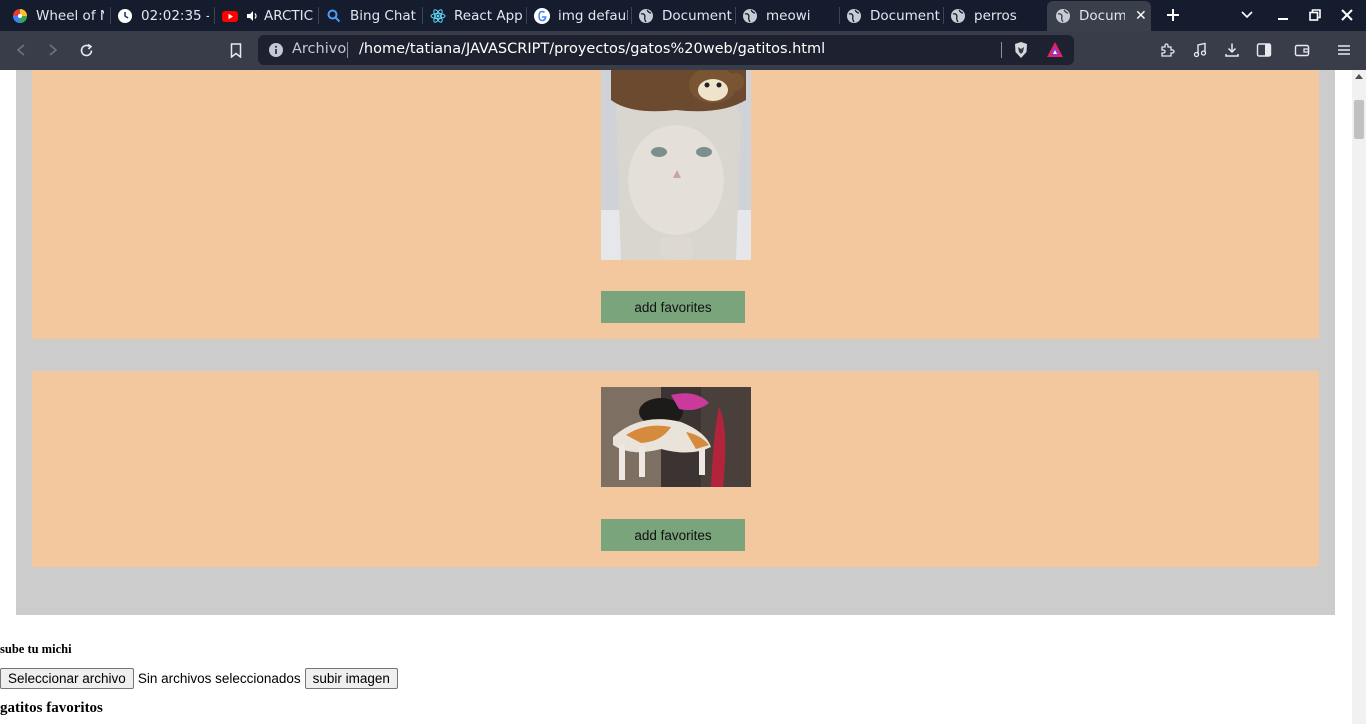 Image resolution: width=1366 pixels, height=724 pixels. I want to click on close-tab-icon: ✕, so click(1141, 16).